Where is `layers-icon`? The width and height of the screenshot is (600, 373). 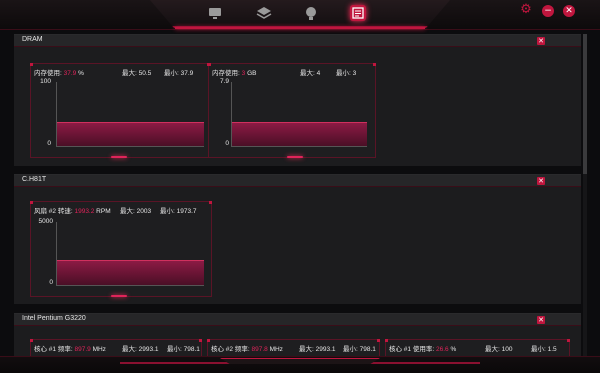 layers-icon is located at coordinates (264, 13).